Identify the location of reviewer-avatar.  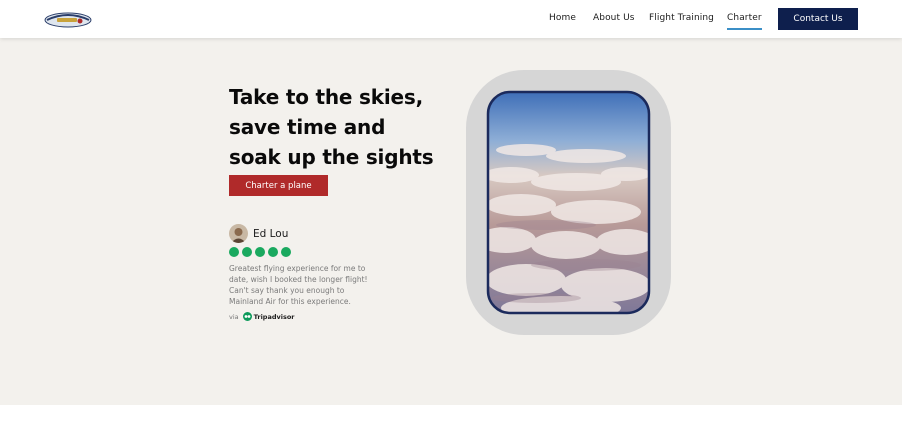
(238, 233).